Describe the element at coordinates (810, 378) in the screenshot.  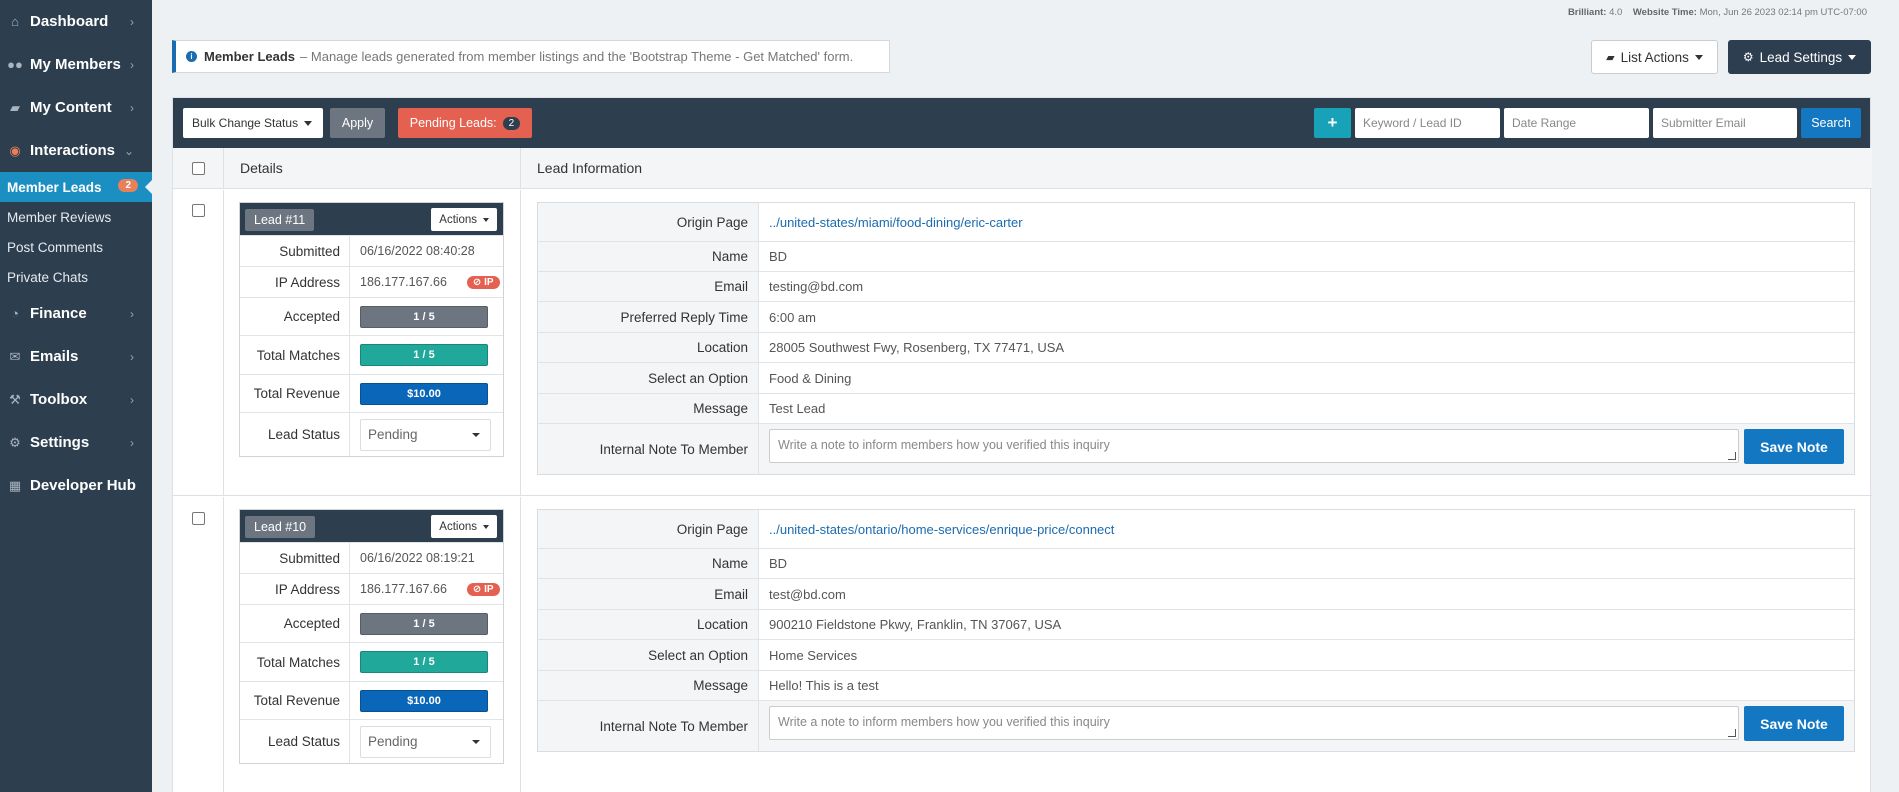
I see `info-value: Food & Dining` at that location.